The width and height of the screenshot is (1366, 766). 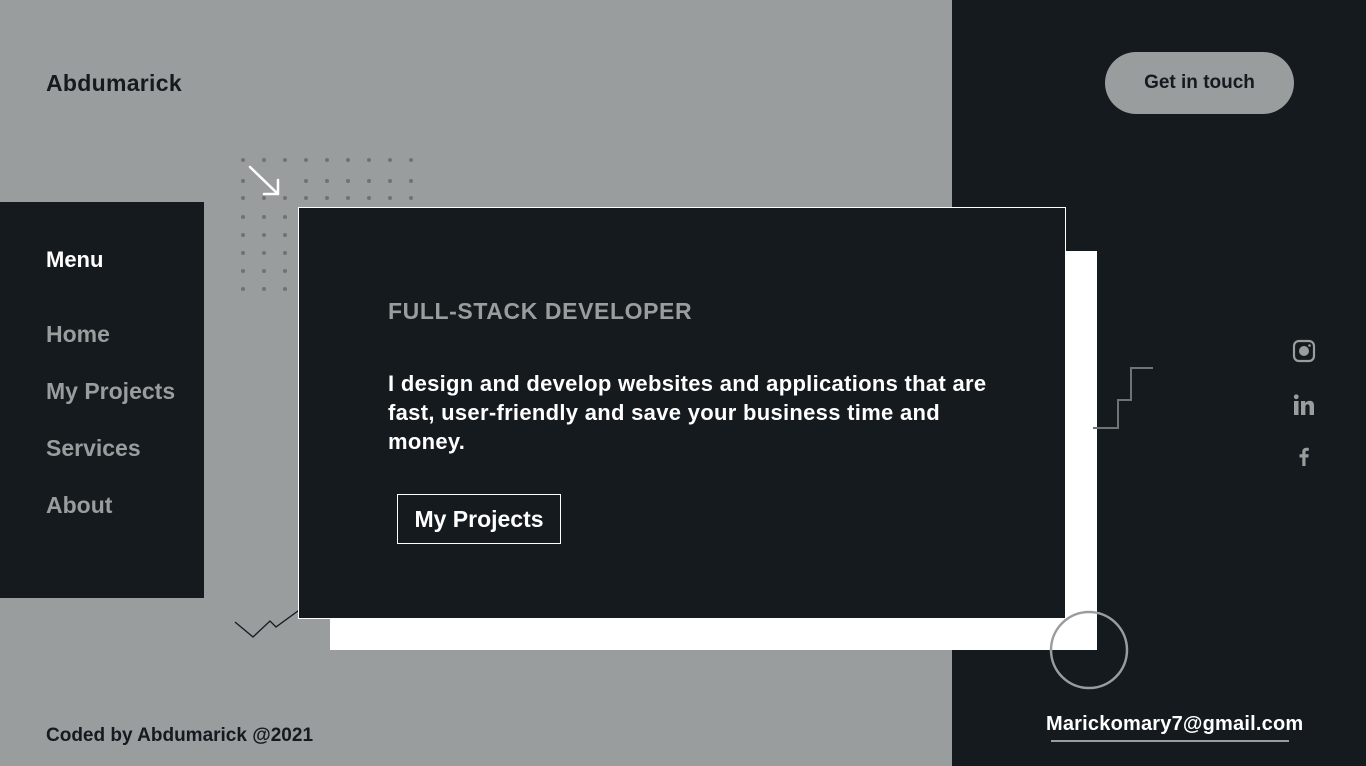 I want to click on footer-credit: Coded by Abdumarick @2021, so click(x=180, y=735).